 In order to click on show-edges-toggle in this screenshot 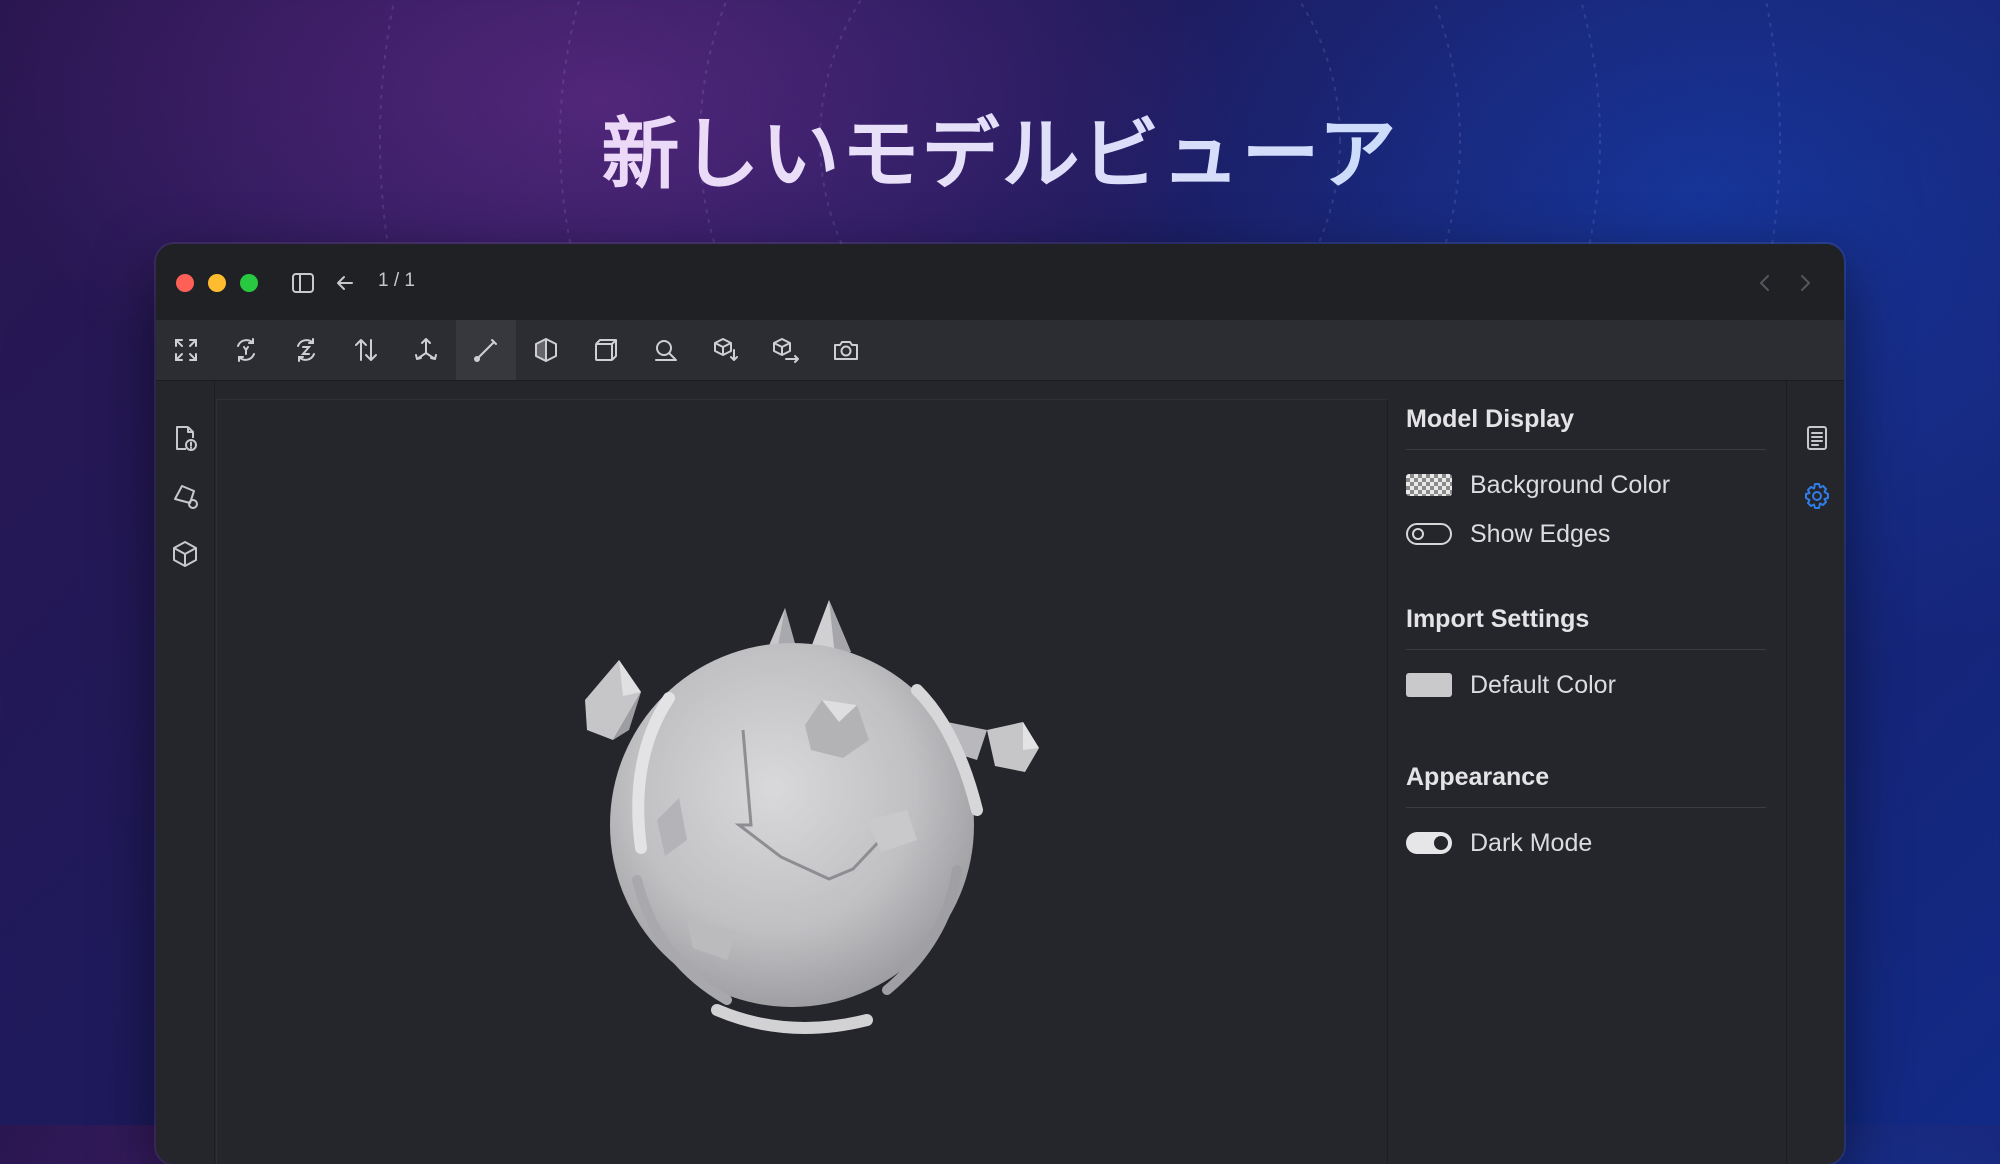, I will do `click(1429, 534)`.